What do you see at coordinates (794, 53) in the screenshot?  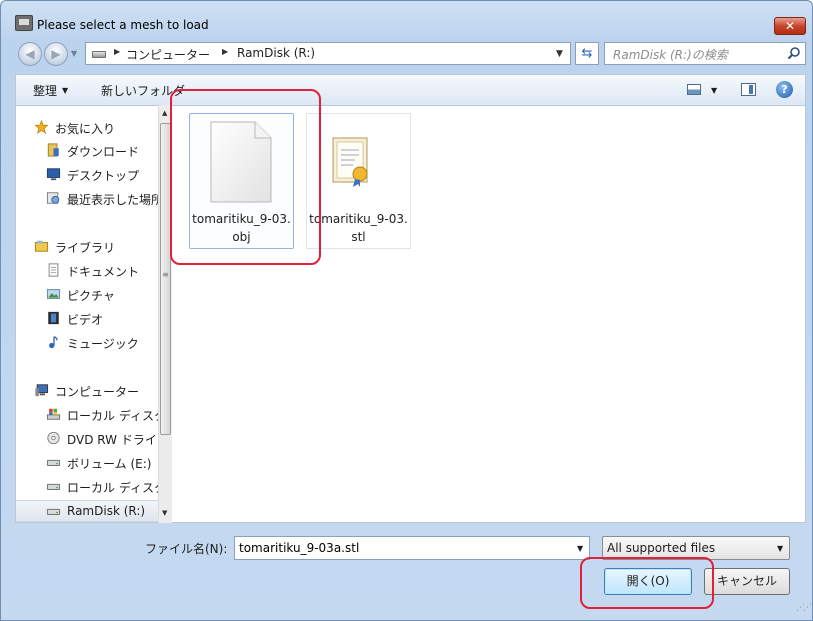 I see `search-icon` at bounding box center [794, 53].